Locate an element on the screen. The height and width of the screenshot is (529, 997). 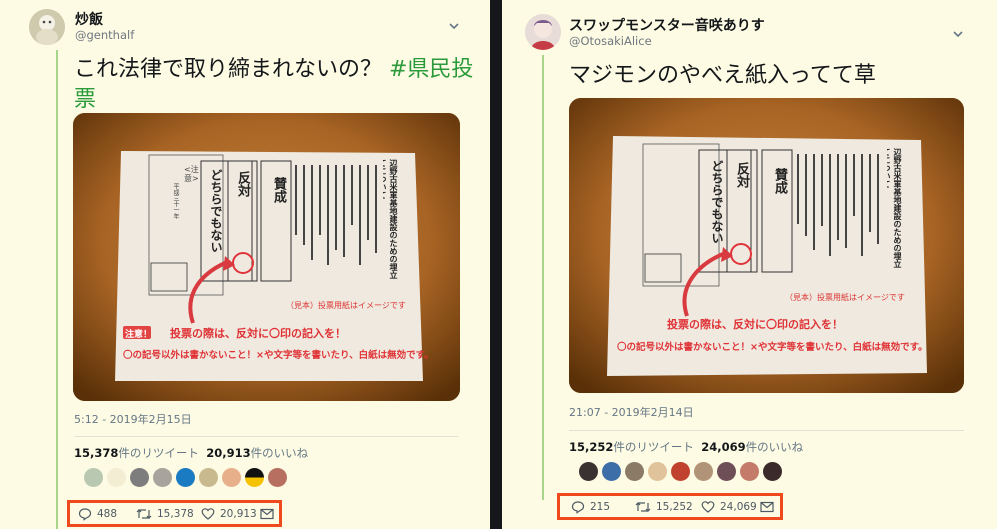
retweet-button: 15,252 is located at coordinates (664, 507).